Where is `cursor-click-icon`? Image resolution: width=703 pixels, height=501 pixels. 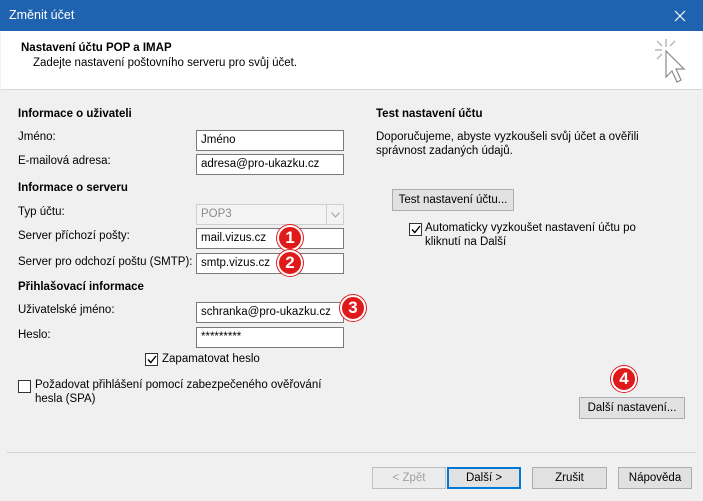
cursor-click-icon is located at coordinates (670, 61).